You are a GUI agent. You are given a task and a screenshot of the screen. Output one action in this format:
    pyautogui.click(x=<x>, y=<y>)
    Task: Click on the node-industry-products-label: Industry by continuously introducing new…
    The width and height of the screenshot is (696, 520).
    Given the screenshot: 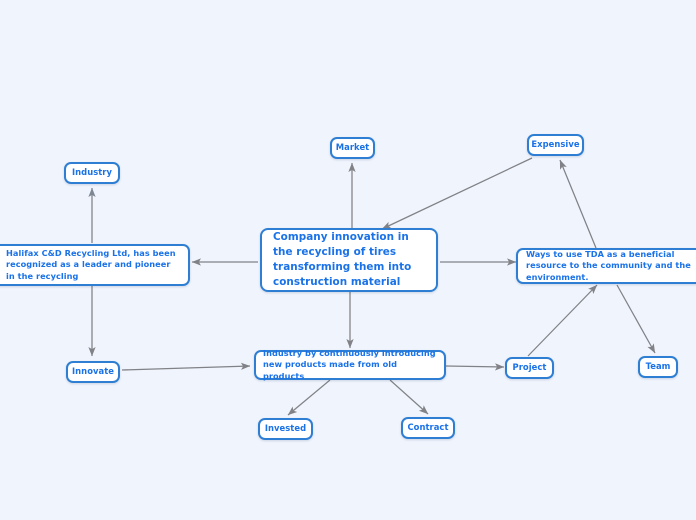 What is the action you would take?
    pyautogui.click(x=349, y=364)
    